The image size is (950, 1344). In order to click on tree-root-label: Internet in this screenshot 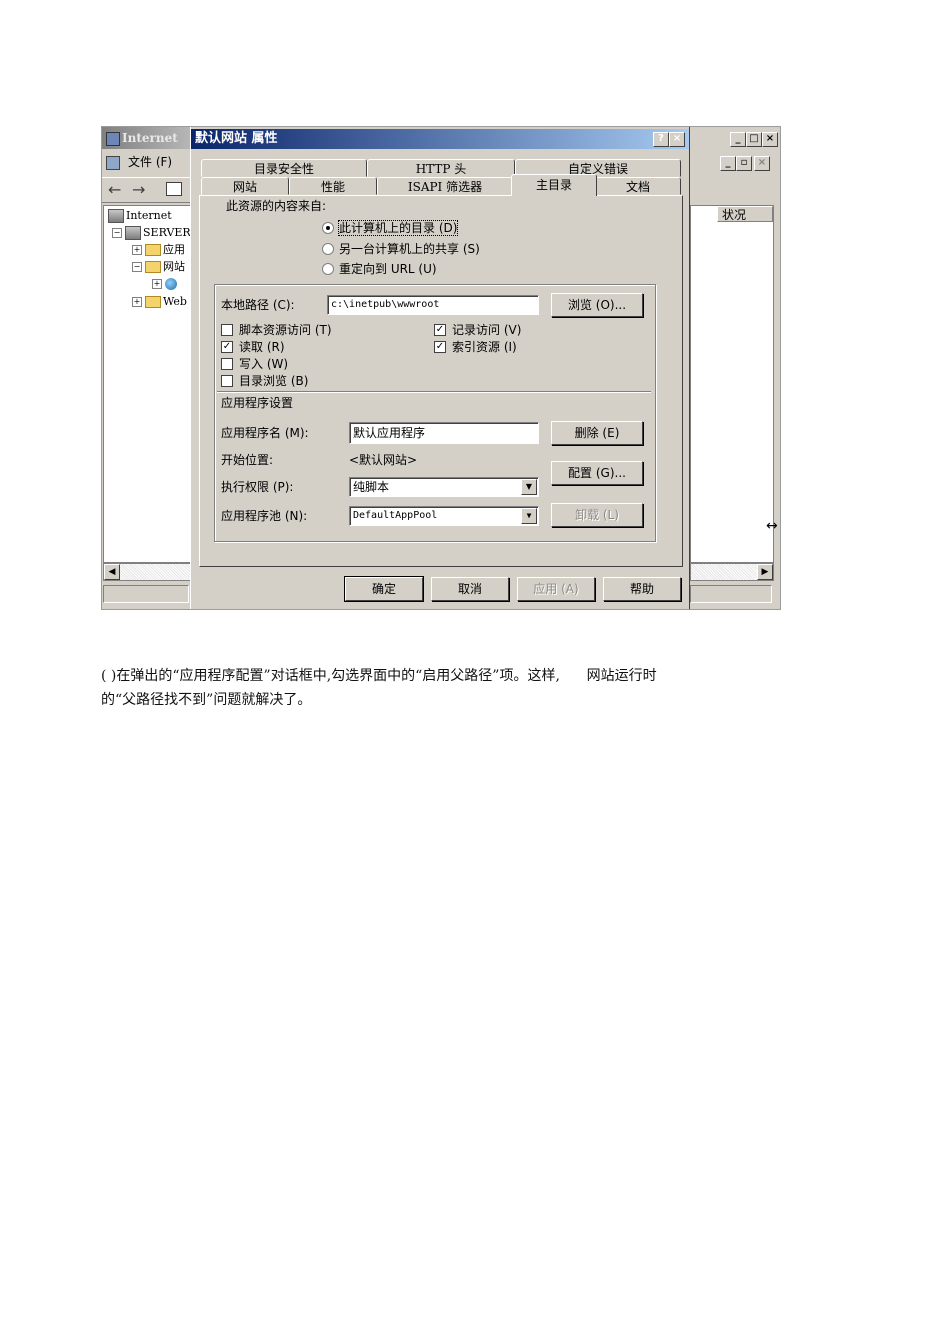, I will do `click(149, 215)`.